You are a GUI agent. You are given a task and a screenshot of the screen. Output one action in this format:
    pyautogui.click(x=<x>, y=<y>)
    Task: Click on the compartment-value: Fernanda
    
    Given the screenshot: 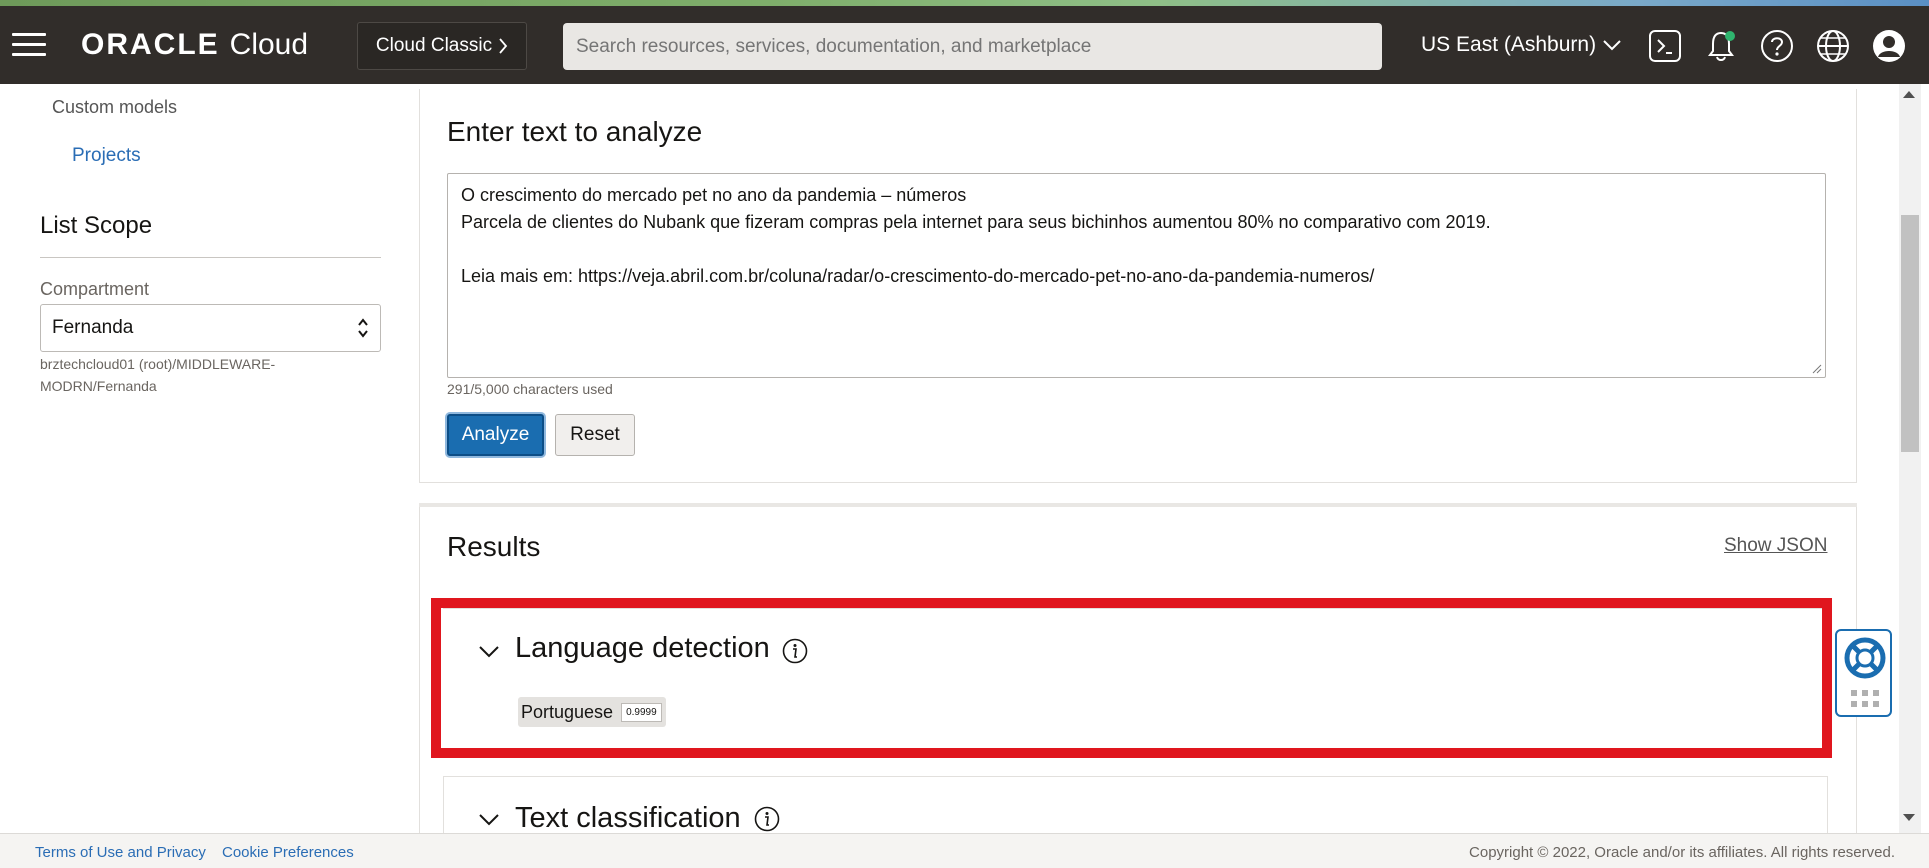 What is the action you would take?
    pyautogui.click(x=93, y=327)
    